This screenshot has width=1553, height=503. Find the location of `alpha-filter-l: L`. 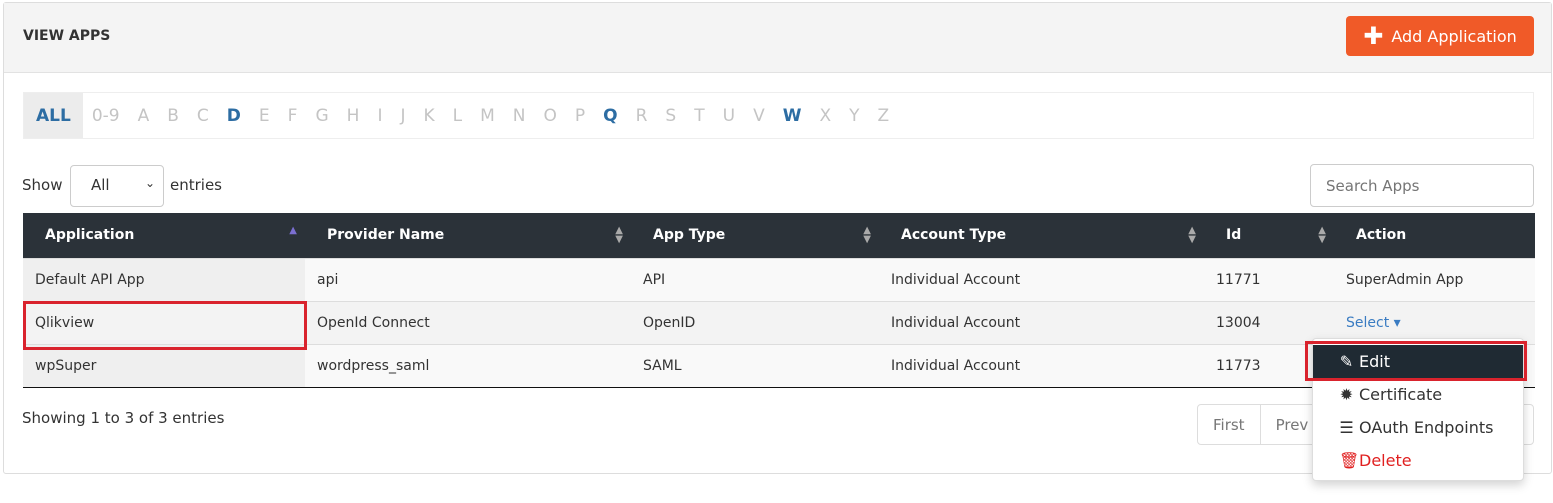

alpha-filter-l: L is located at coordinates (457, 115).